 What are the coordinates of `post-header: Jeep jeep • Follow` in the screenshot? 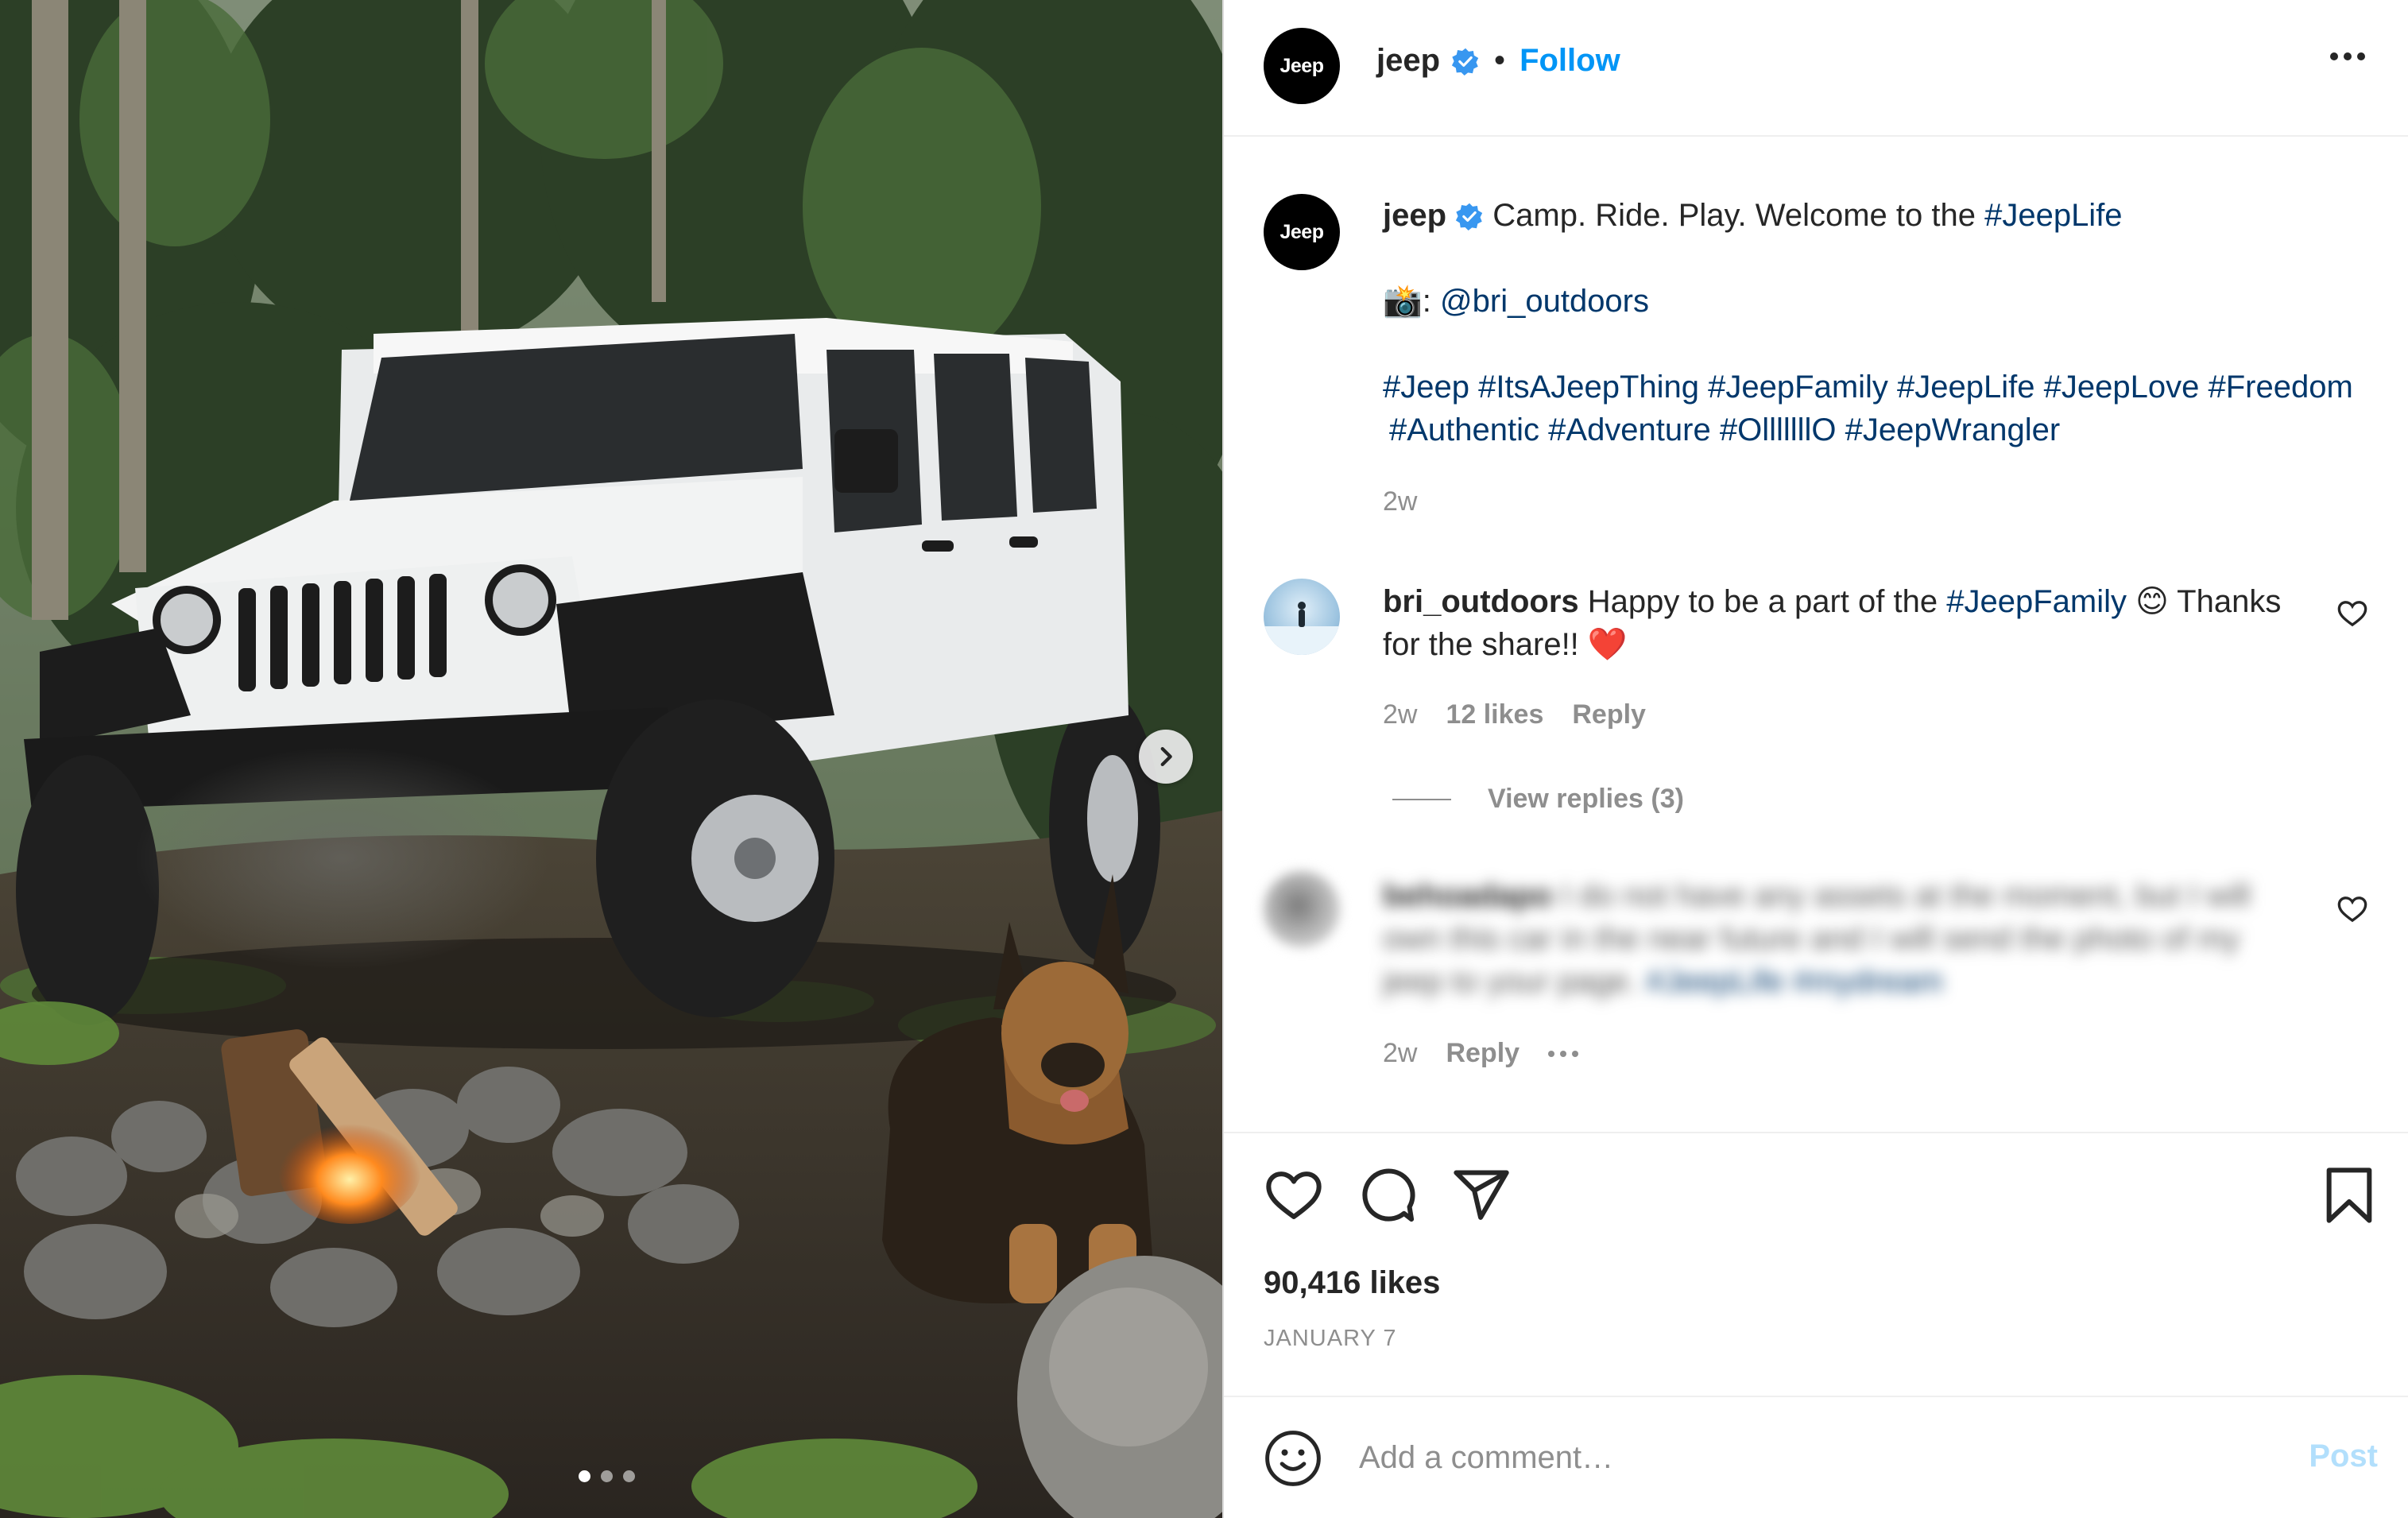 It's located at (1816, 68).